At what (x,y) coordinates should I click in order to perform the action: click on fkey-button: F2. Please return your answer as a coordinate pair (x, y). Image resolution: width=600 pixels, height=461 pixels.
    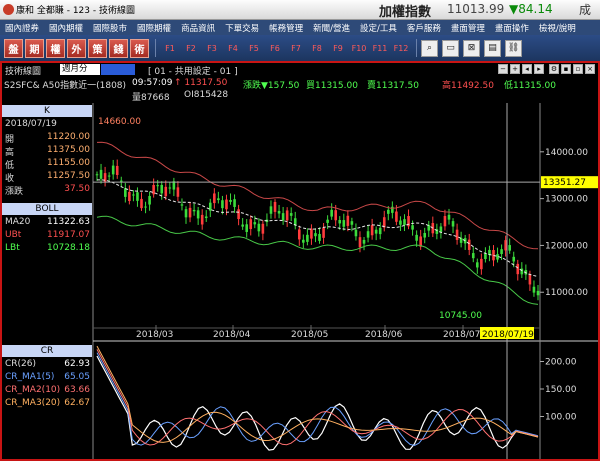
    Looking at the image, I should click on (191, 48).